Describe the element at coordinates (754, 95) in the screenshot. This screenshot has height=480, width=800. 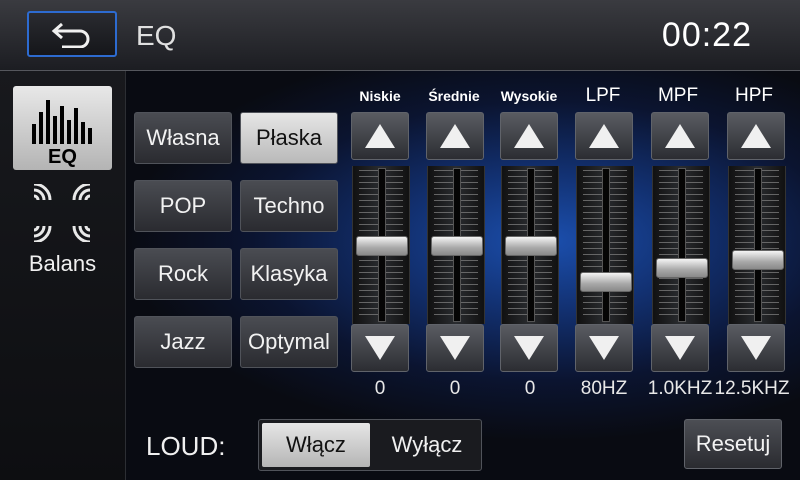
I see `band-label: HPF` at that location.